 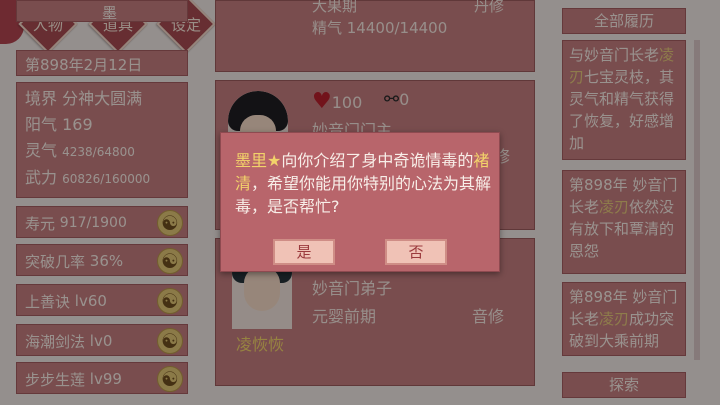 What do you see at coordinates (251, 160) in the screenshot?
I see `speaker-name: 墨里` at bounding box center [251, 160].